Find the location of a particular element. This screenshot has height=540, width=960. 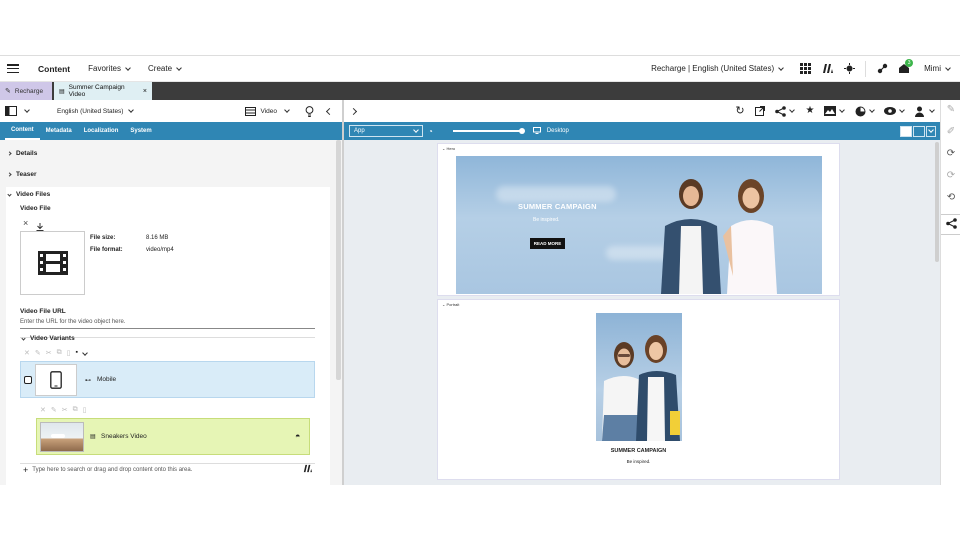

portrait-card: ⌄ Portrait SUMMER CAMPAIGN Be inspired. is located at coordinates (638, 389).